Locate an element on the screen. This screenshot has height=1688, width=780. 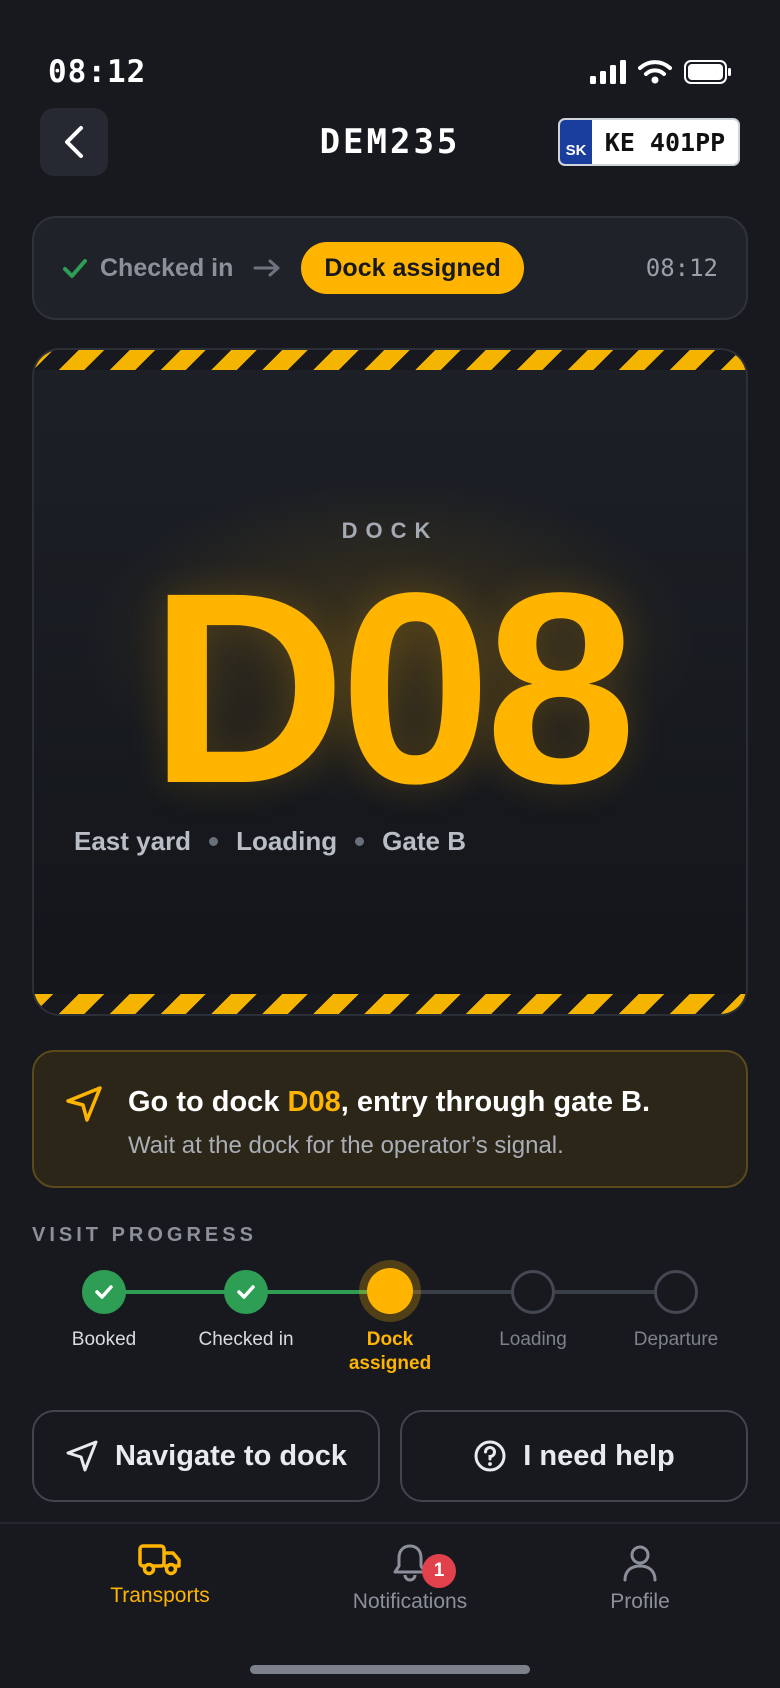
step-checked-in-node is located at coordinates (246, 1292).